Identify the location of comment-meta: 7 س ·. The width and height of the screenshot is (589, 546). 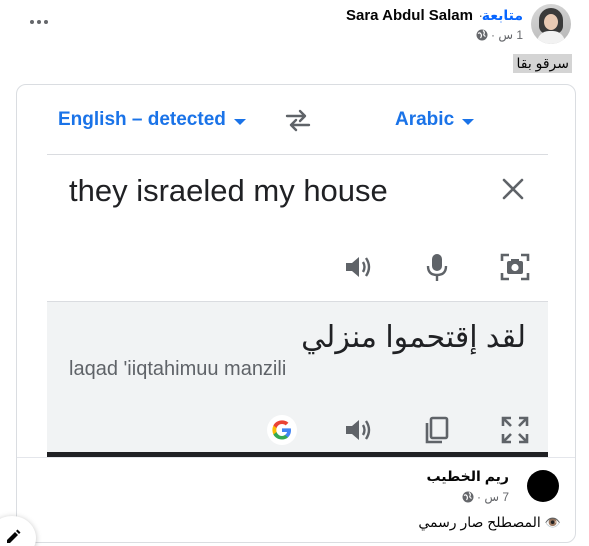
(485, 497).